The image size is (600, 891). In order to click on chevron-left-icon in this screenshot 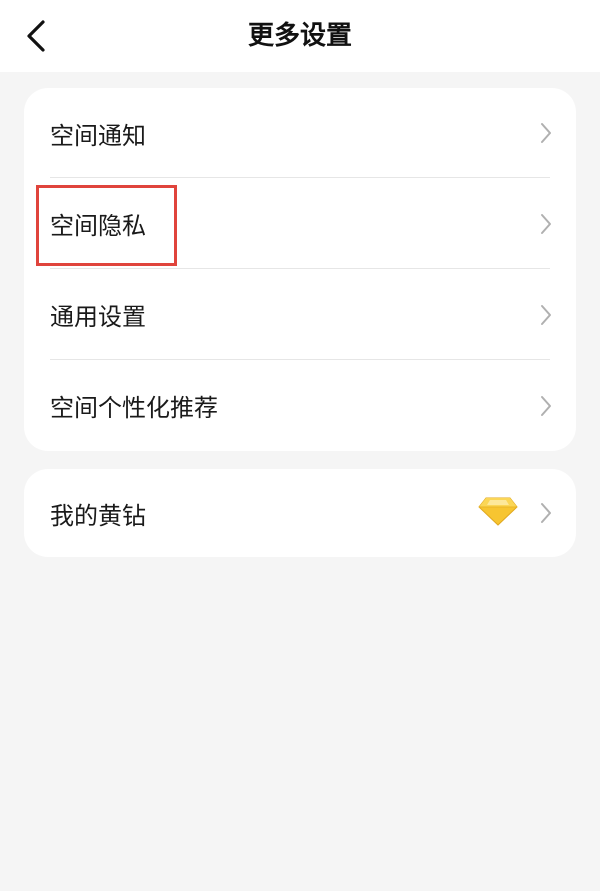, I will do `click(36, 36)`.